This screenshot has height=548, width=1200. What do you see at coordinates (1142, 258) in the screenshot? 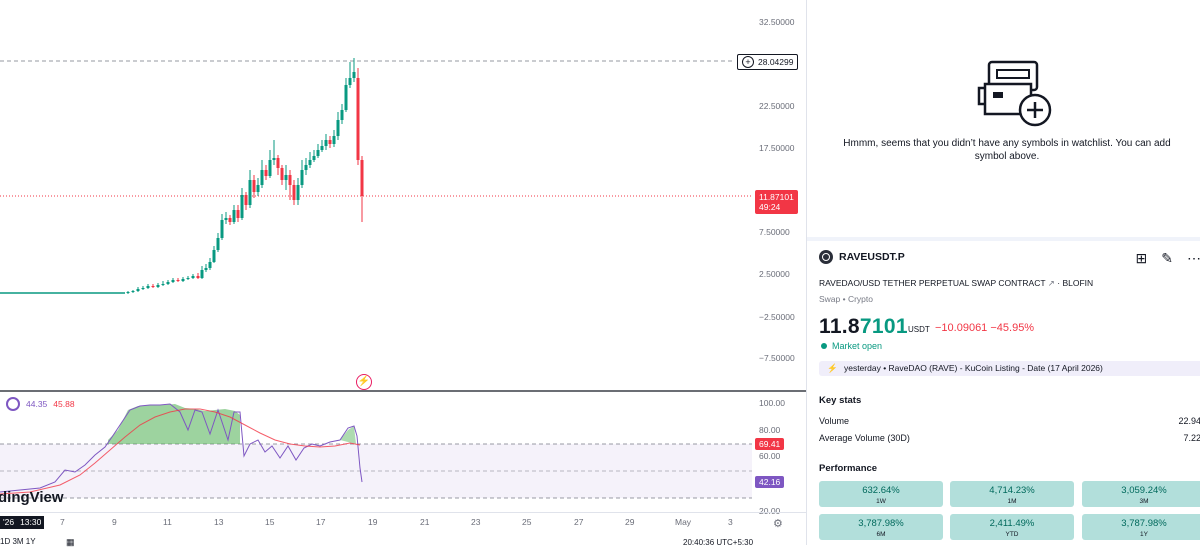
I see `grid-icon: ⊞` at bounding box center [1142, 258].